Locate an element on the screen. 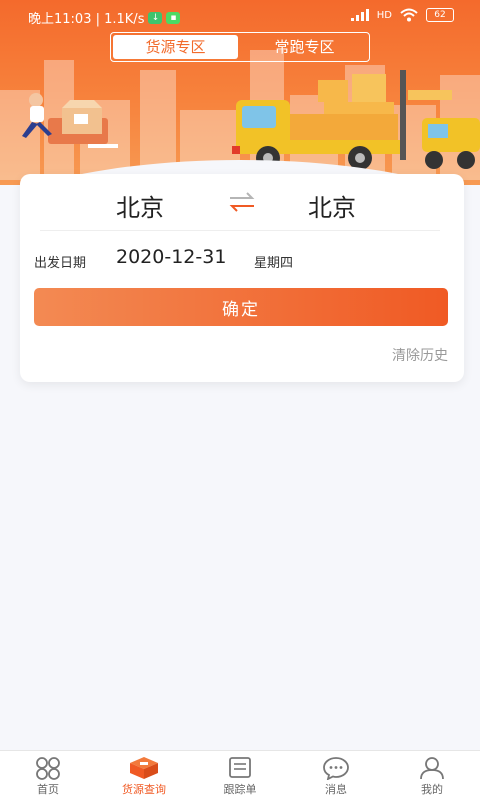 The width and height of the screenshot is (480, 800). truck-illustration is located at coordinates (356, 120).